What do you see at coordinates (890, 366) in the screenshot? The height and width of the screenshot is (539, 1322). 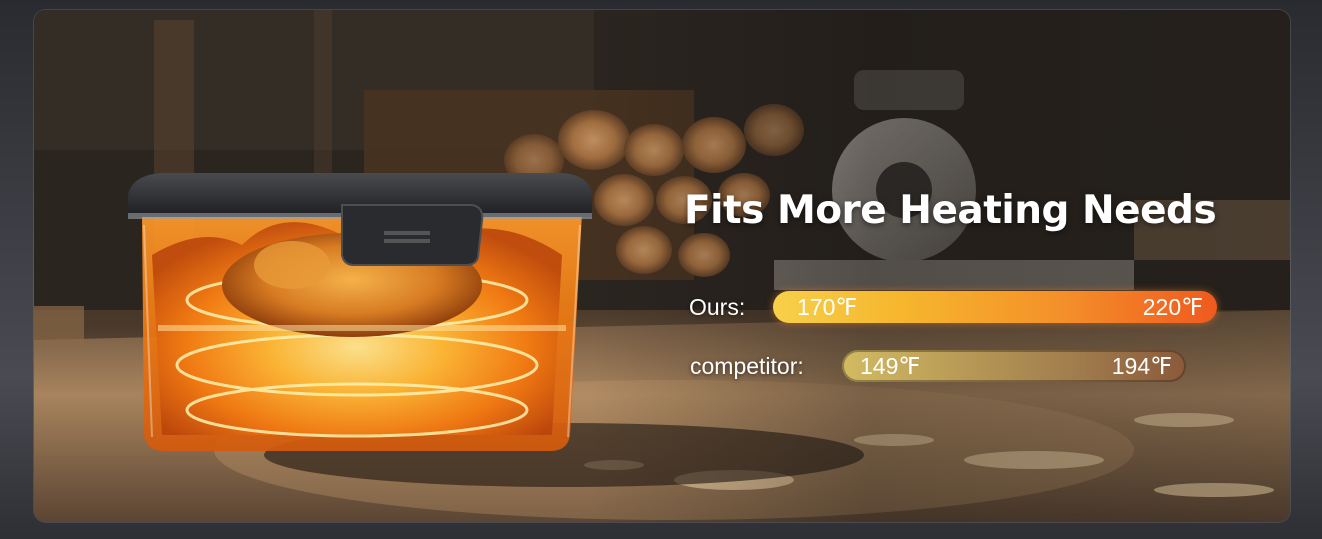 I see `competitor-min-temp: 149℉` at bounding box center [890, 366].